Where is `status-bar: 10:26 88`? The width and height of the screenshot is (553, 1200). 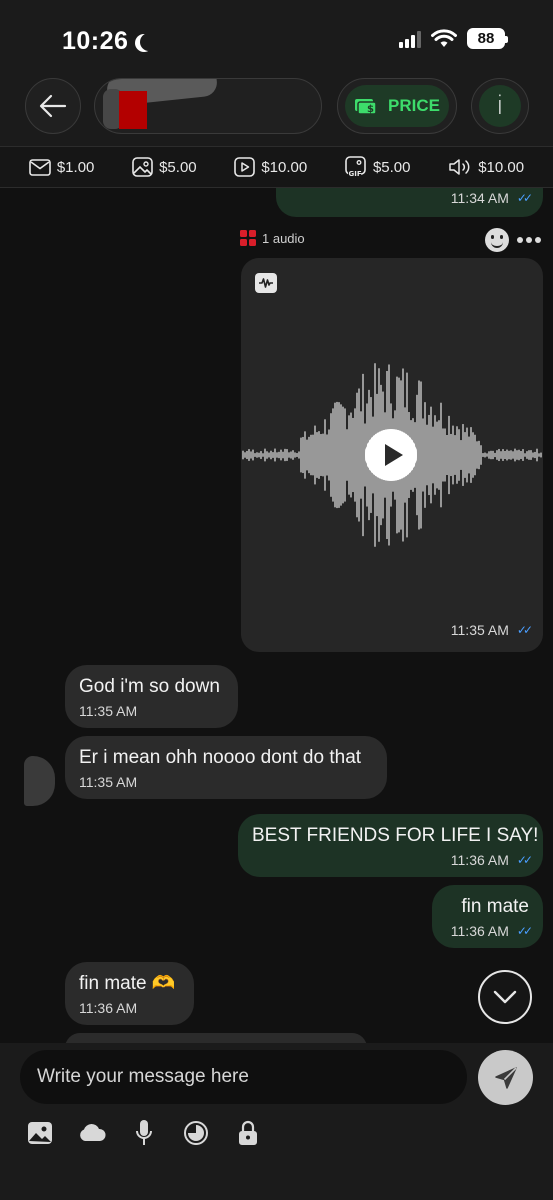
status-bar: 10:26 88 is located at coordinates (276, 40).